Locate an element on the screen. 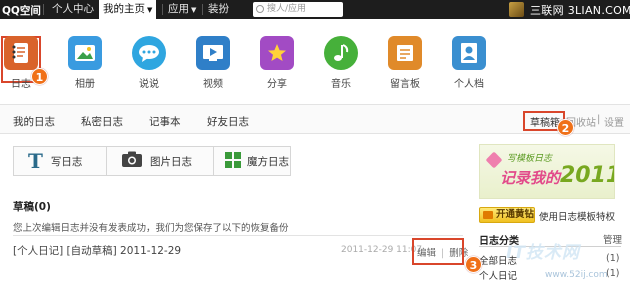 Image resolution: width=630 pixels, height=290 pixels. photo-diary-button: 图片日志 is located at coordinates (156, 161).